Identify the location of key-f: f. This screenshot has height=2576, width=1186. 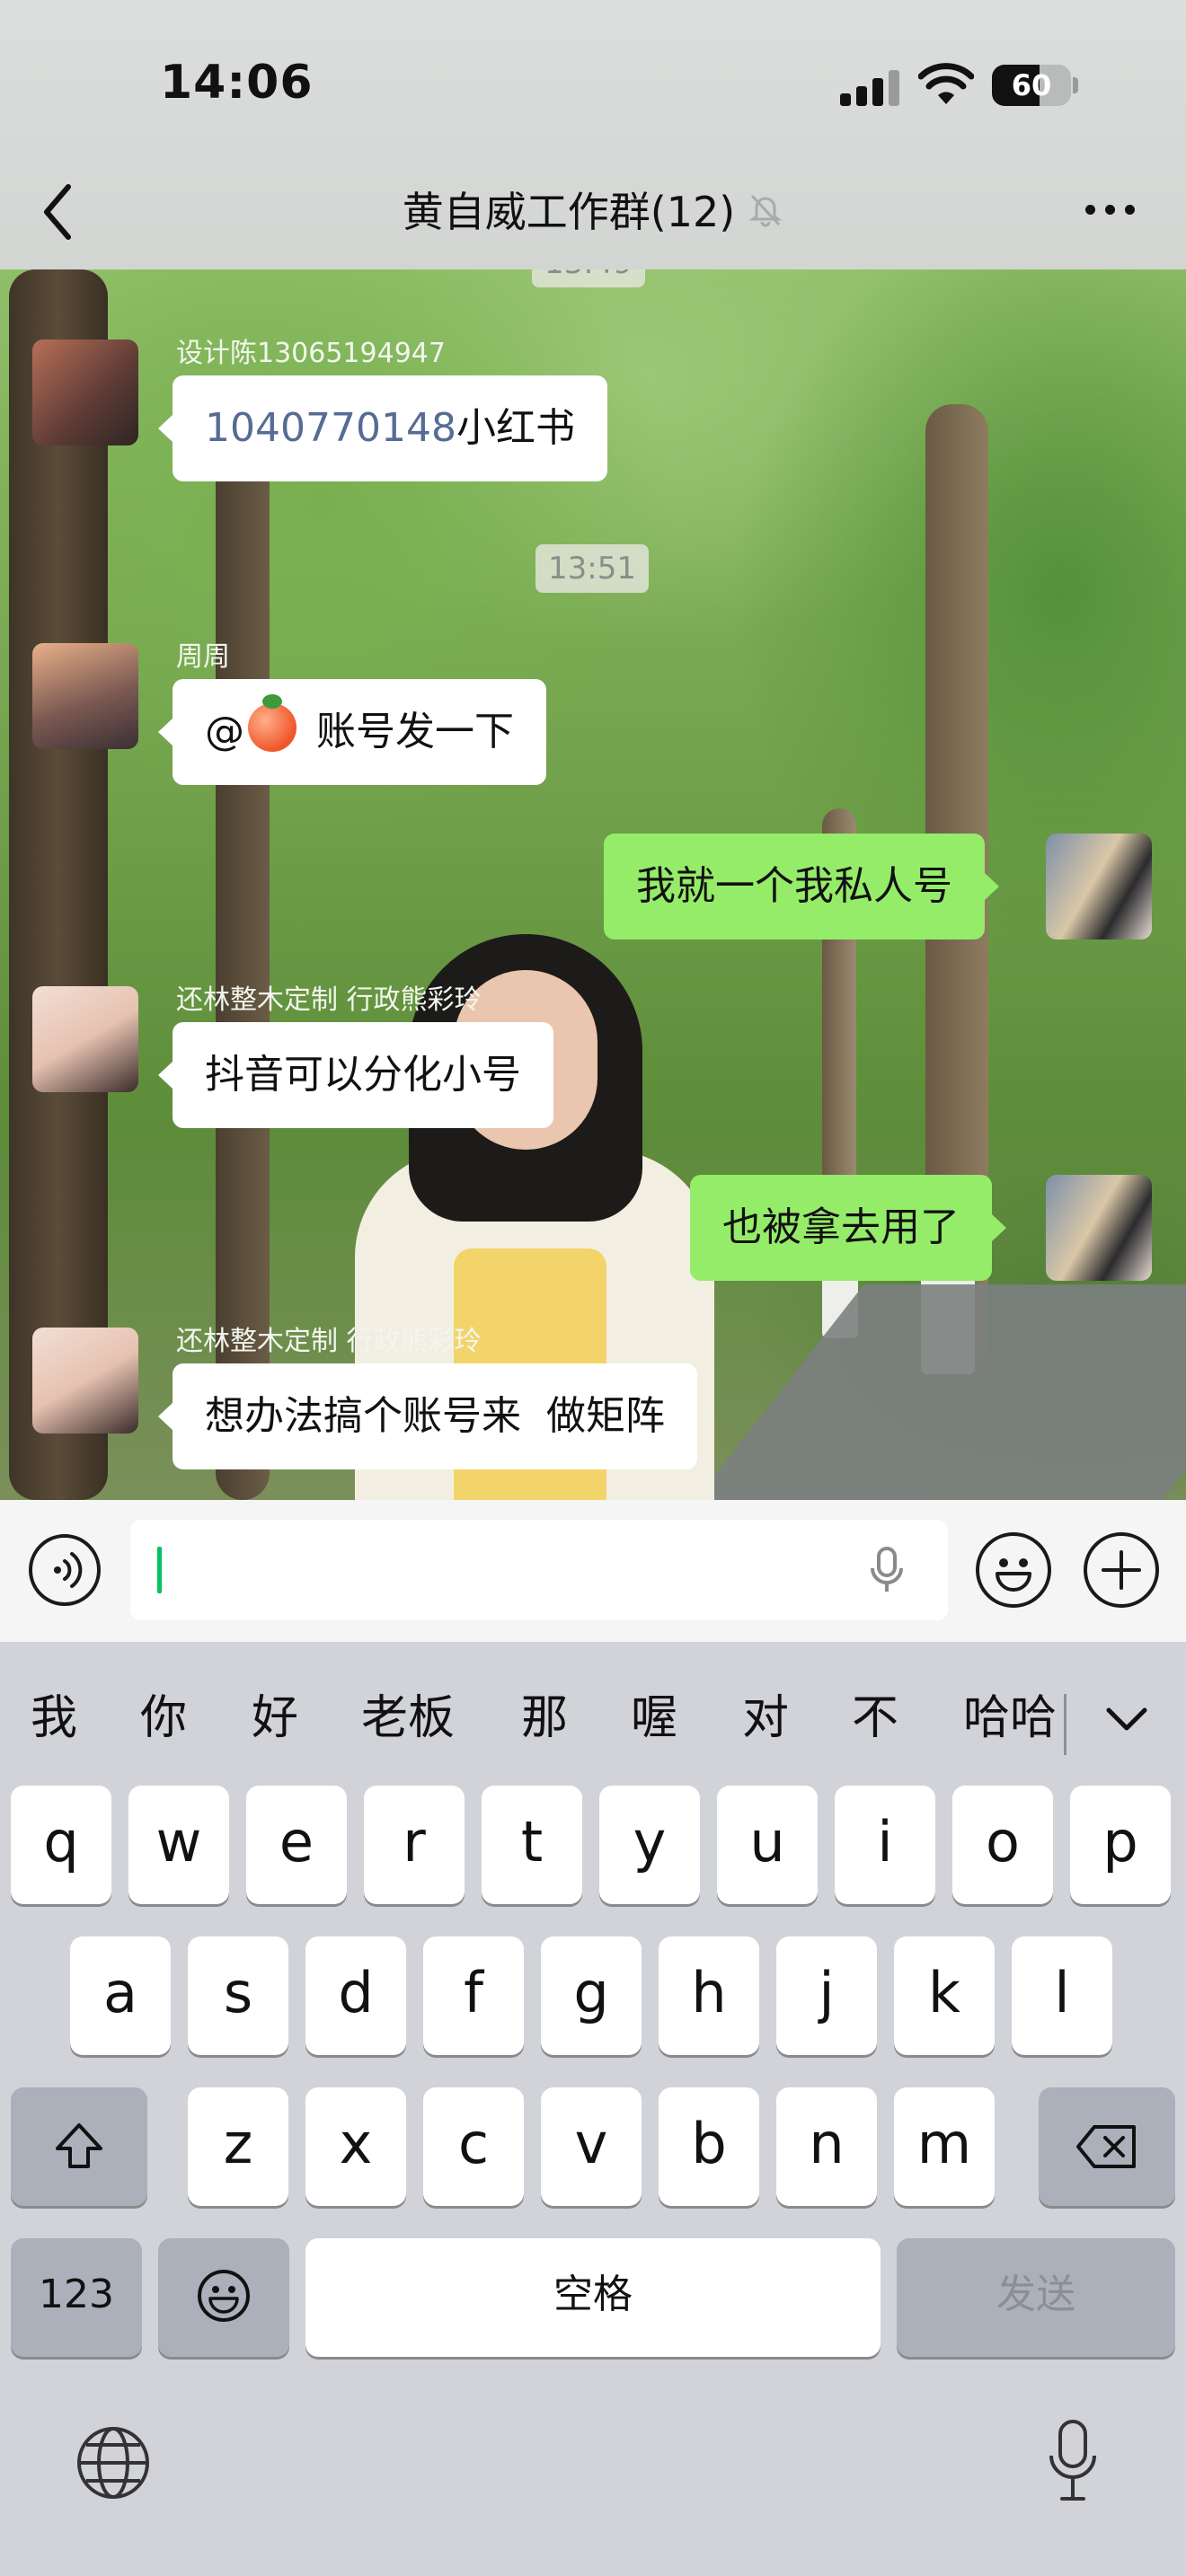
(473, 1996).